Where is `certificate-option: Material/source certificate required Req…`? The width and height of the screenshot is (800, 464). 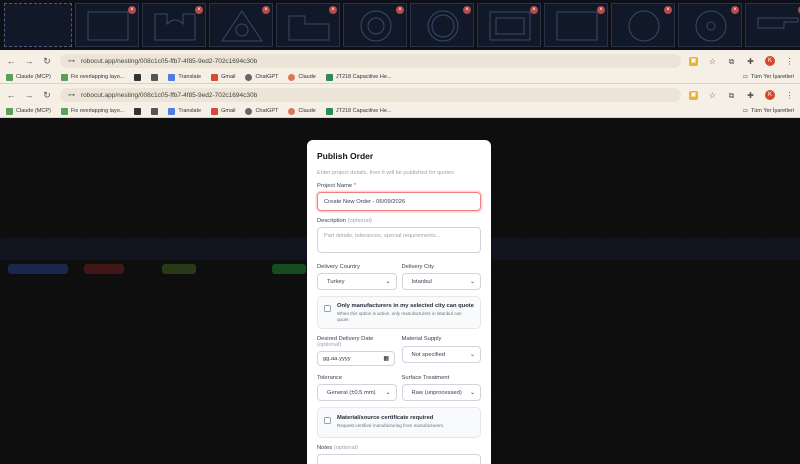 certificate-option: Material/source certificate required Req… is located at coordinates (399, 422).